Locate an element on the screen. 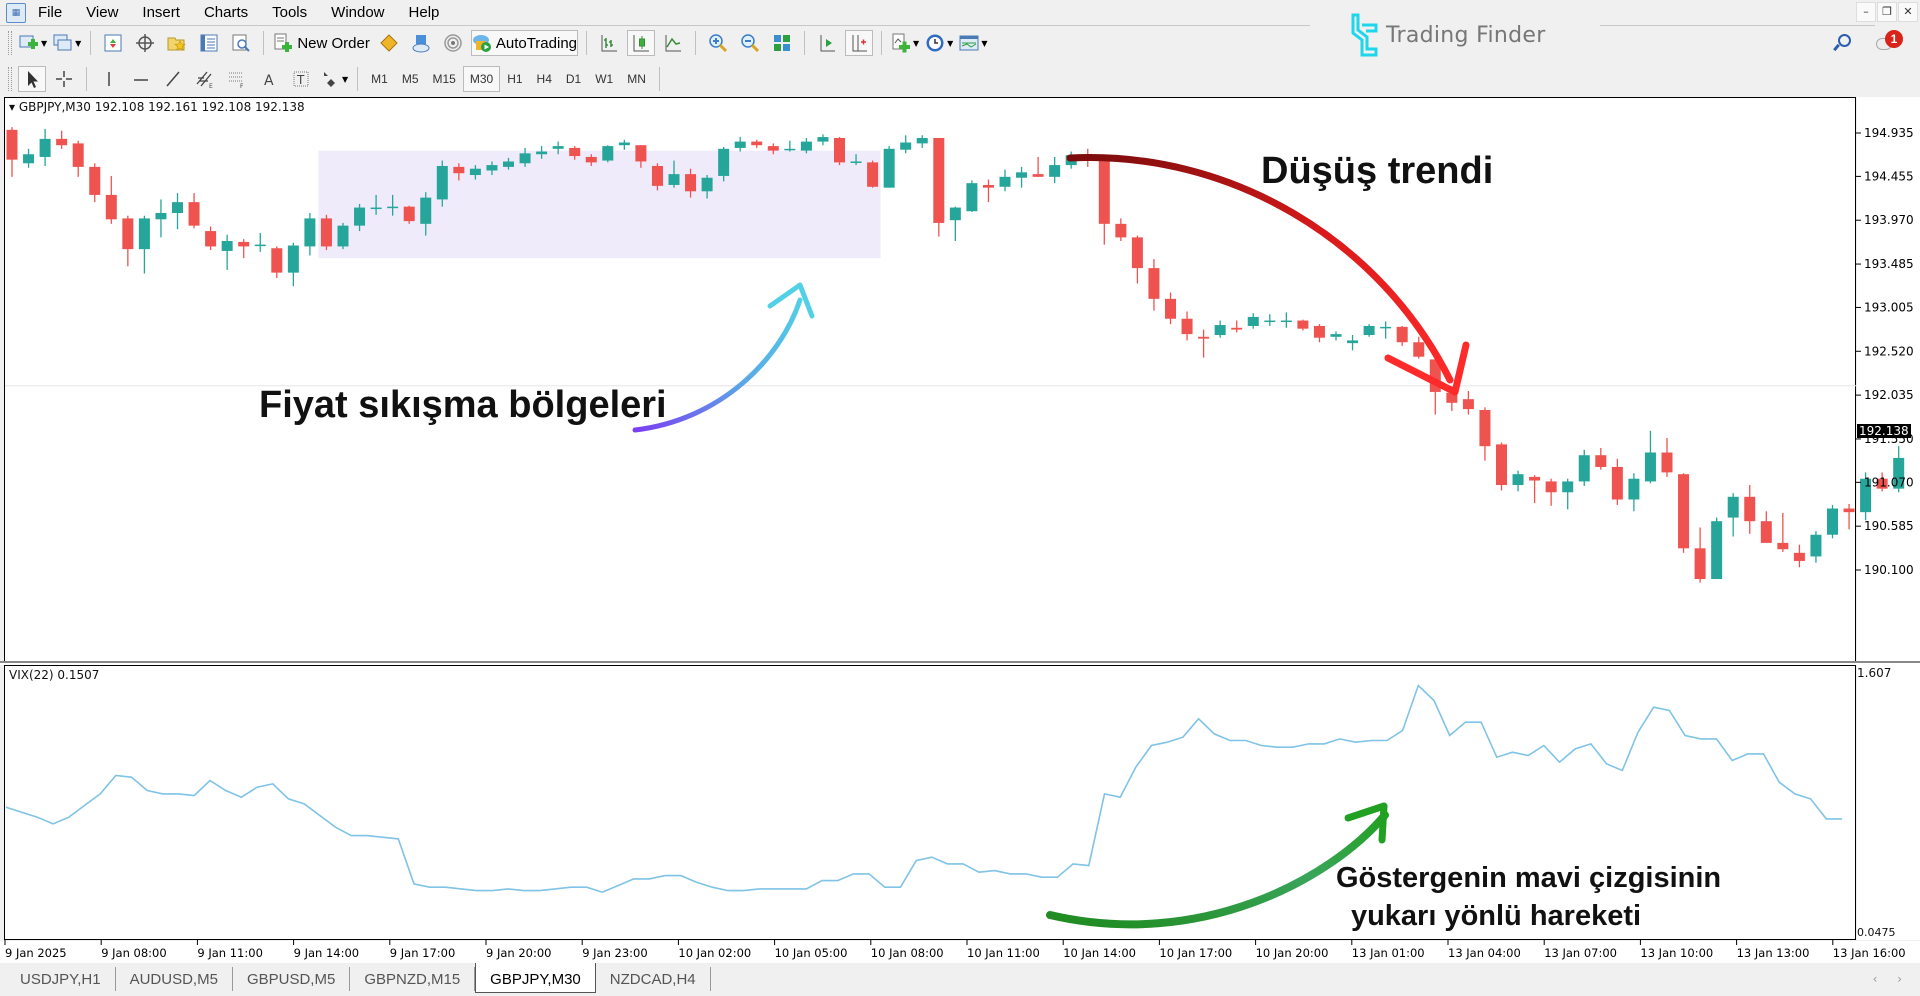  price-tick-label: 193.485 is located at coordinates (1889, 264).